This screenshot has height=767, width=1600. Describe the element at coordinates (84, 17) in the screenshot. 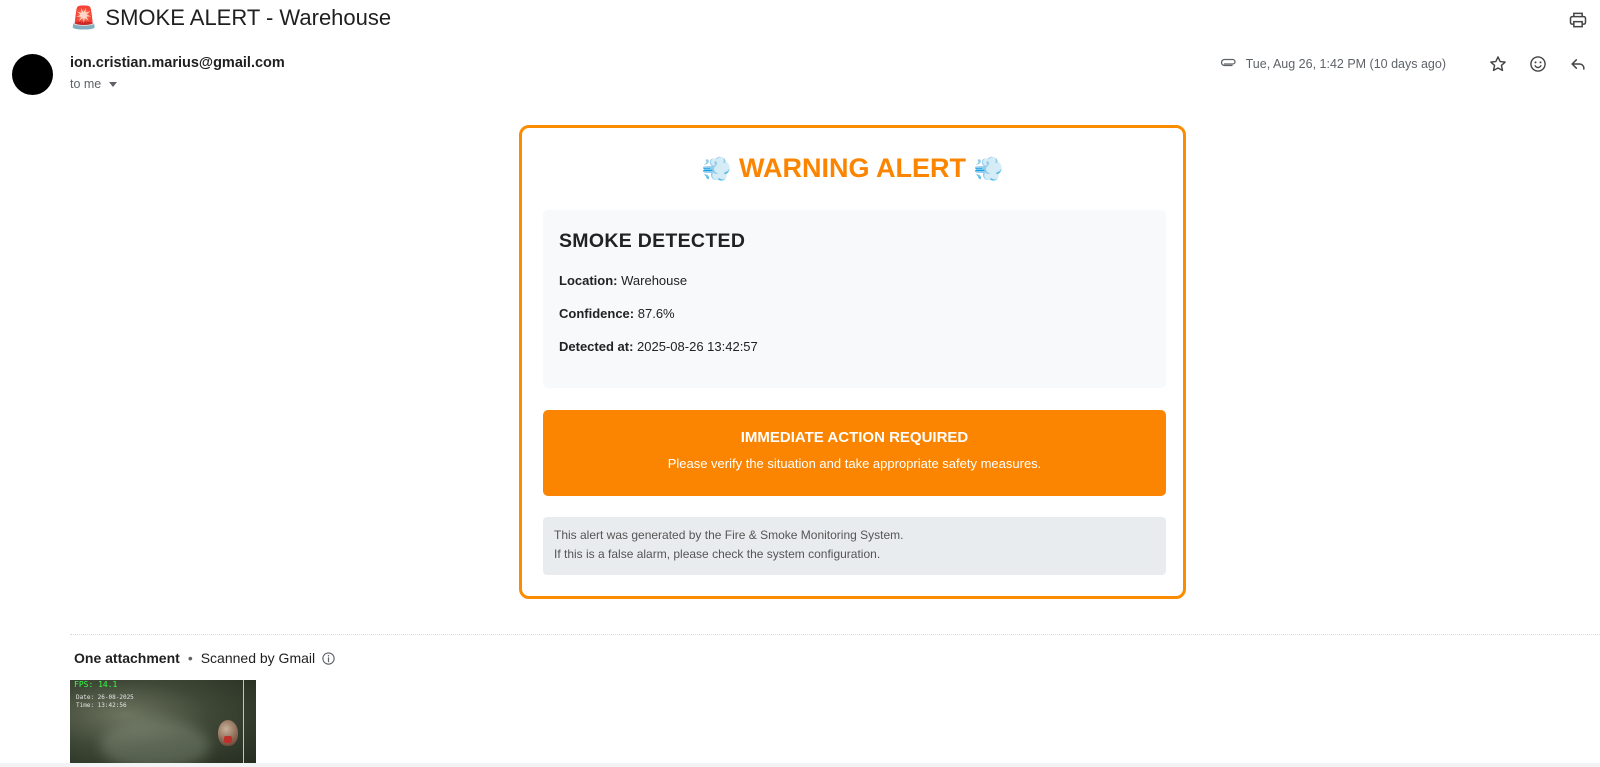

I see `siren-icon: 🚨` at that location.